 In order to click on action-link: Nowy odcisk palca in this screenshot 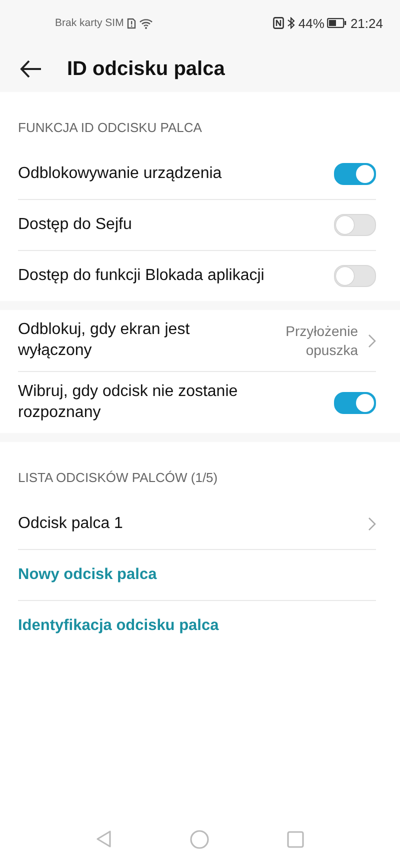, I will do `click(197, 575)`.